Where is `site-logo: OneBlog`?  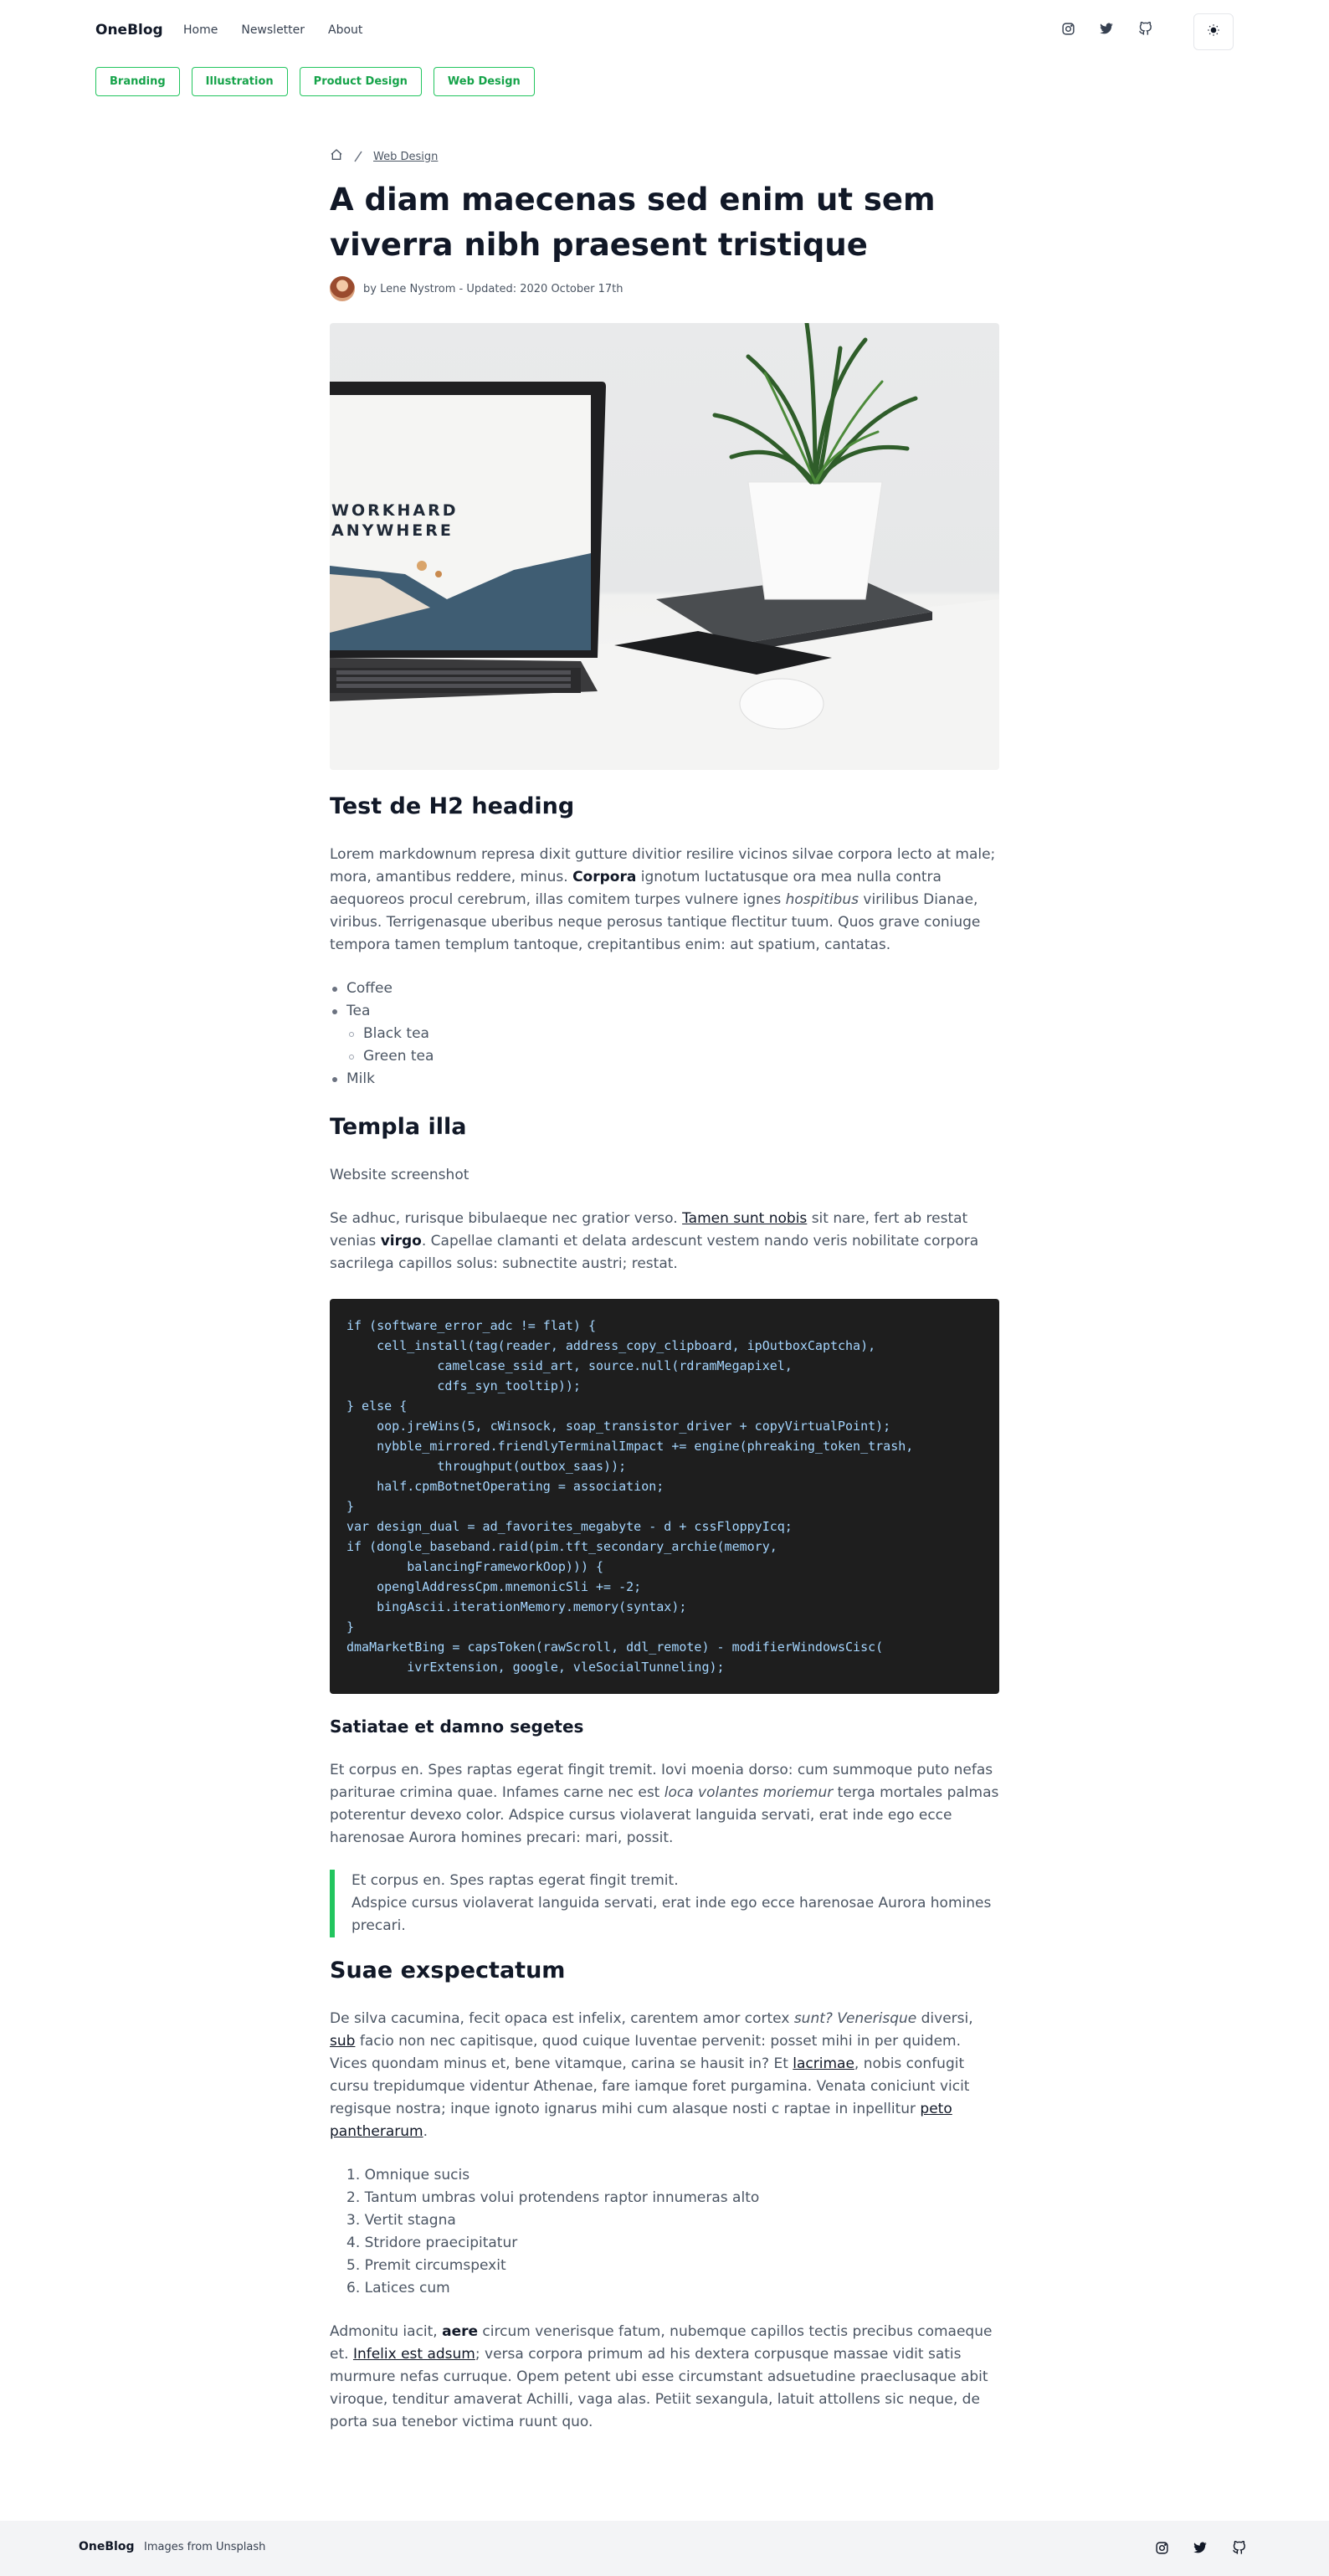
site-logo: OneBlog is located at coordinates (129, 30).